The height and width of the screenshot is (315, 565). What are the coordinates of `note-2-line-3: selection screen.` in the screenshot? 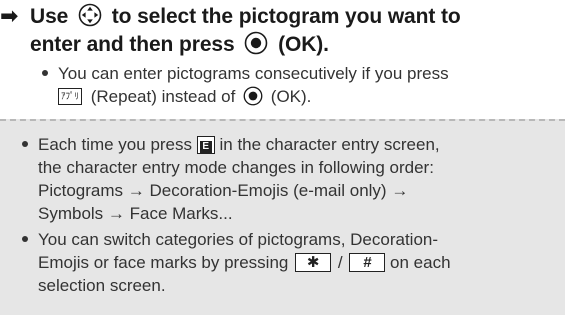 It's located at (102, 285).